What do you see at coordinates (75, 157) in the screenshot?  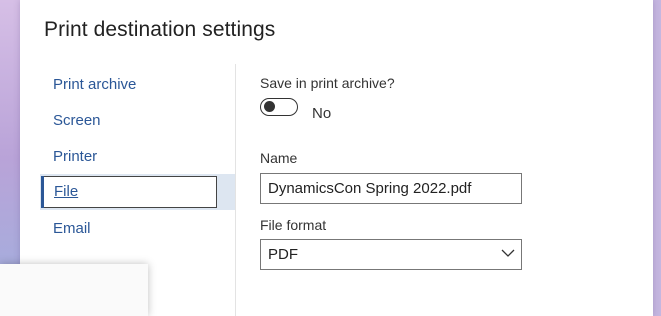 I see `nav-item-printer: Printer` at bounding box center [75, 157].